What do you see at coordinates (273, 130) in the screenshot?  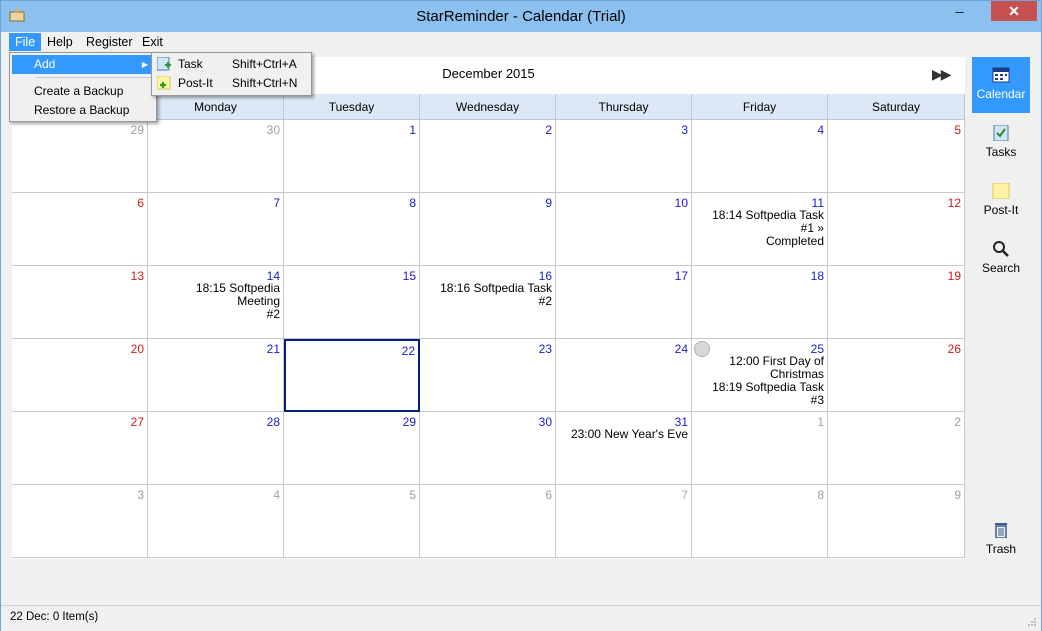 I see `day-number: 30` at bounding box center [273, 130].